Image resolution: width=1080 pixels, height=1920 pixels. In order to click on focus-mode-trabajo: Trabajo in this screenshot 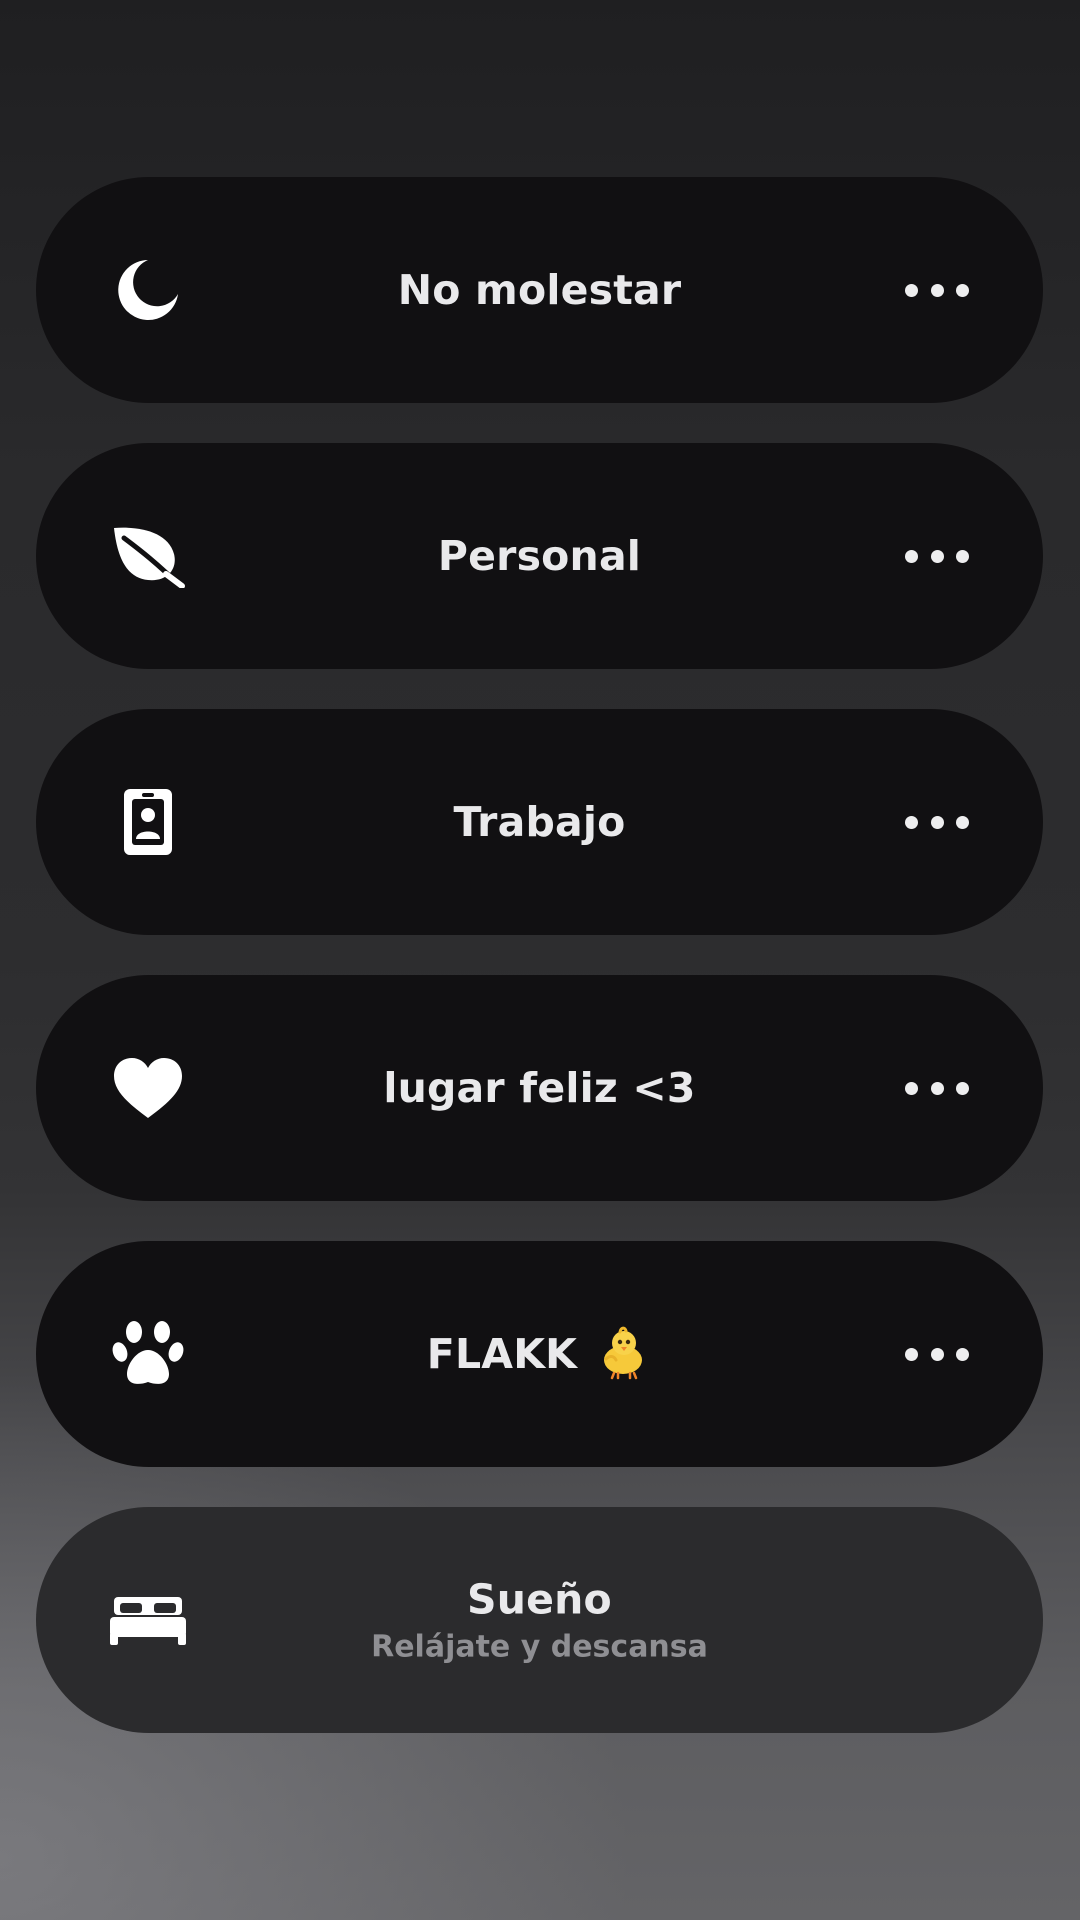, I will do `click(539, 822)`.